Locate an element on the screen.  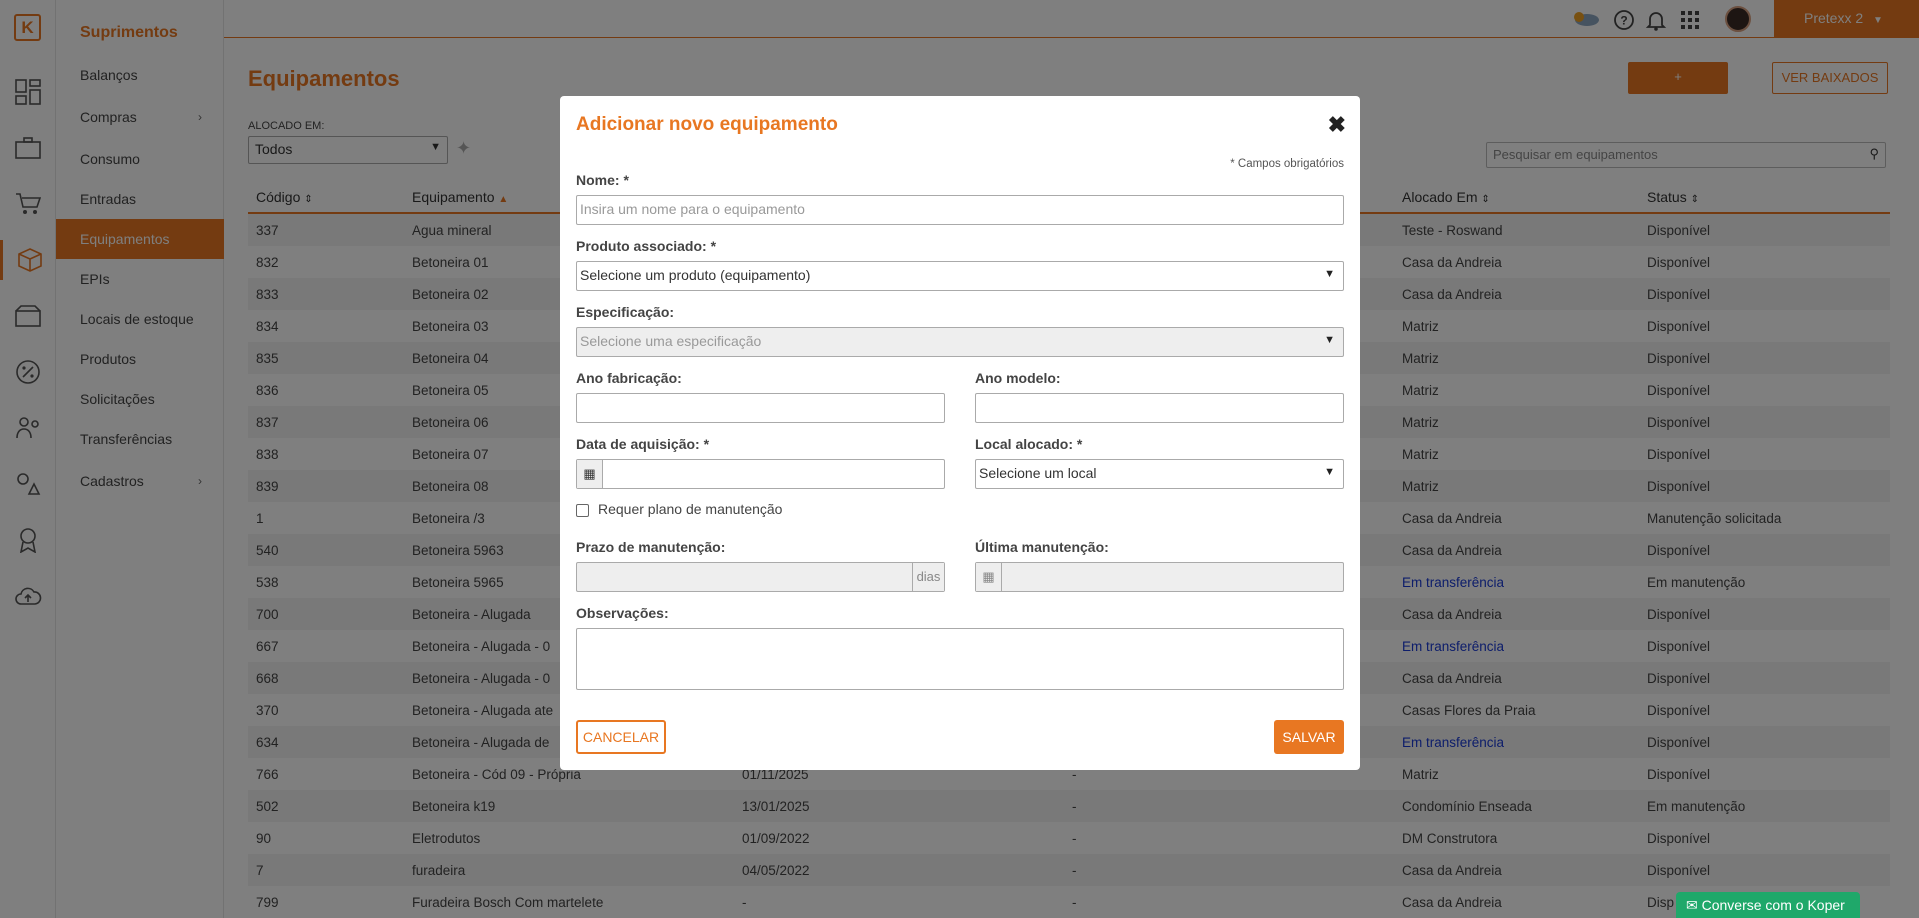
chat-icon: ✉ is located at coordinates (1692, 905).